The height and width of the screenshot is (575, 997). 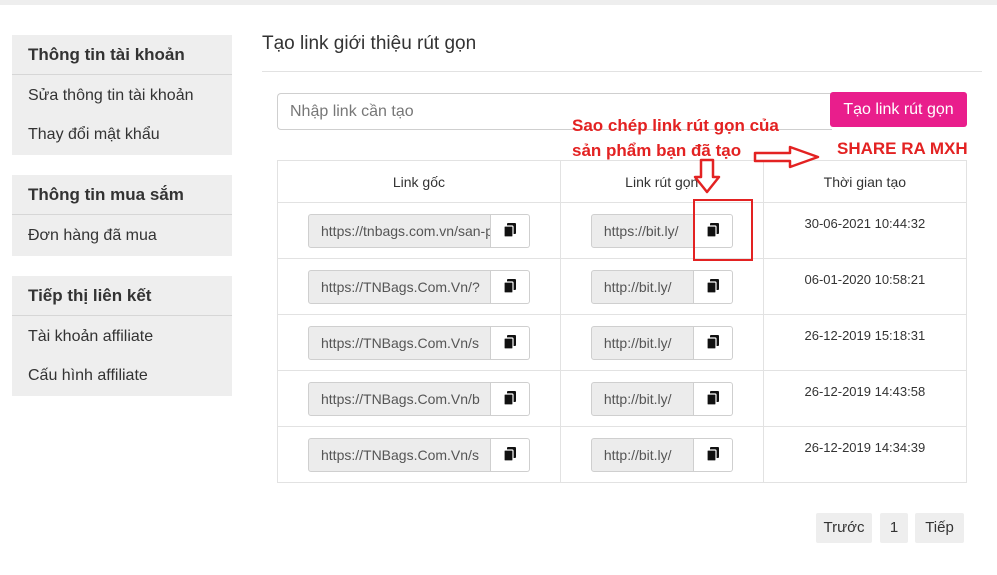 I want to click on sidebar-item-affiliate-account: Tài khoản affiliate, so click(x=122, y=336).